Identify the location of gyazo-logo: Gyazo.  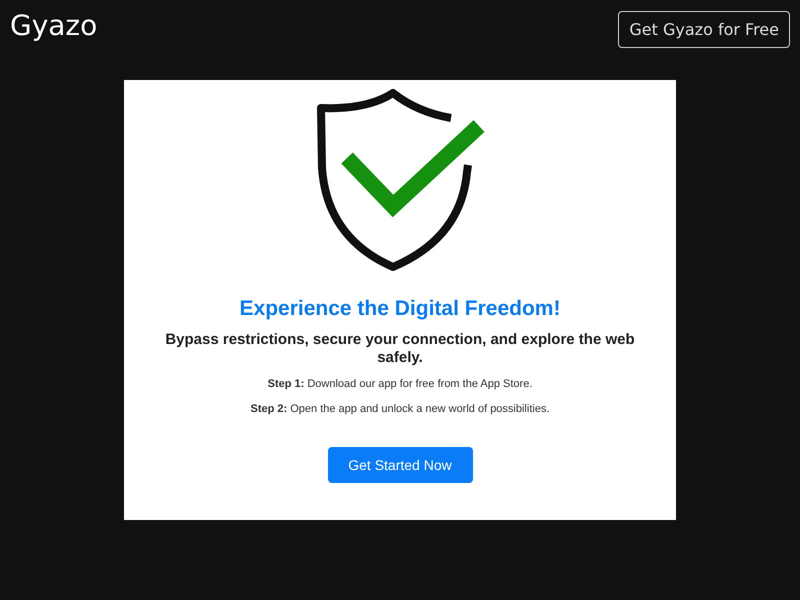
(54, 26).